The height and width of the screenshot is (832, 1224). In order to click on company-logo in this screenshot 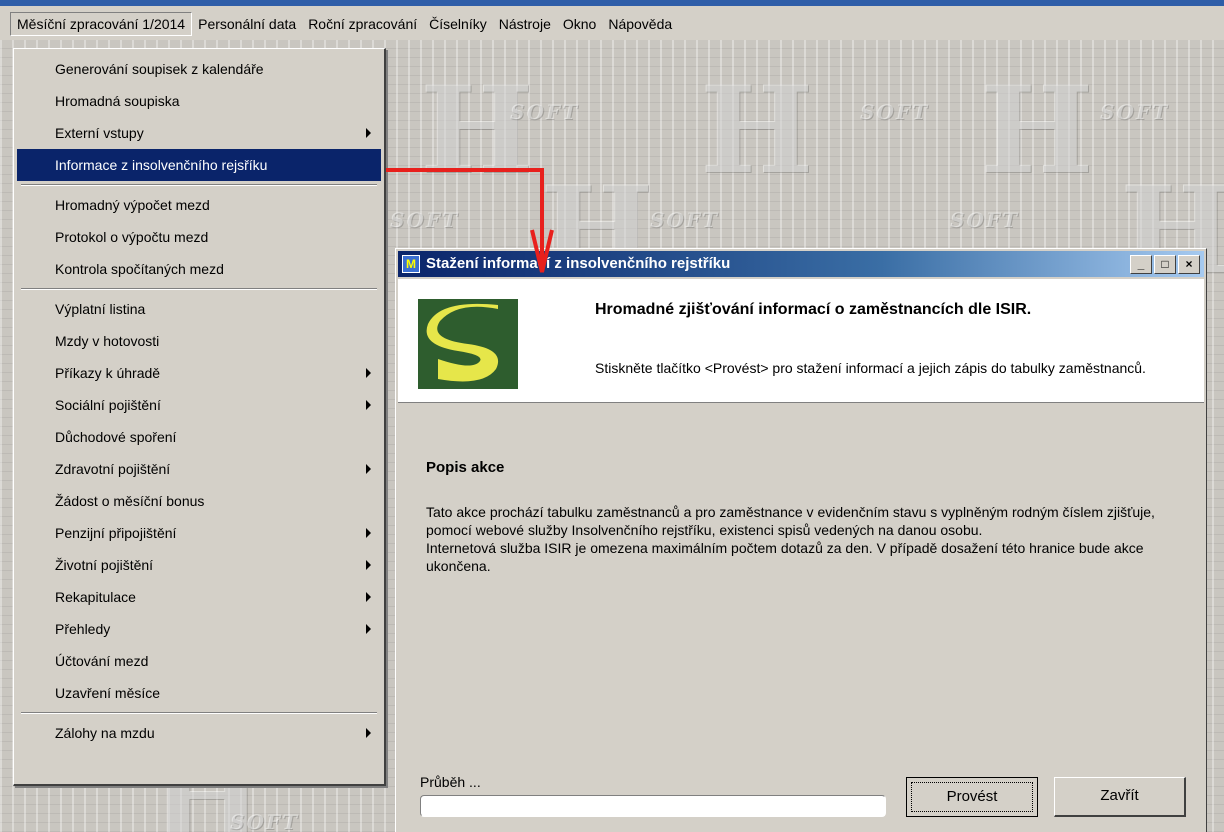, I will do `click(468, 344)`.